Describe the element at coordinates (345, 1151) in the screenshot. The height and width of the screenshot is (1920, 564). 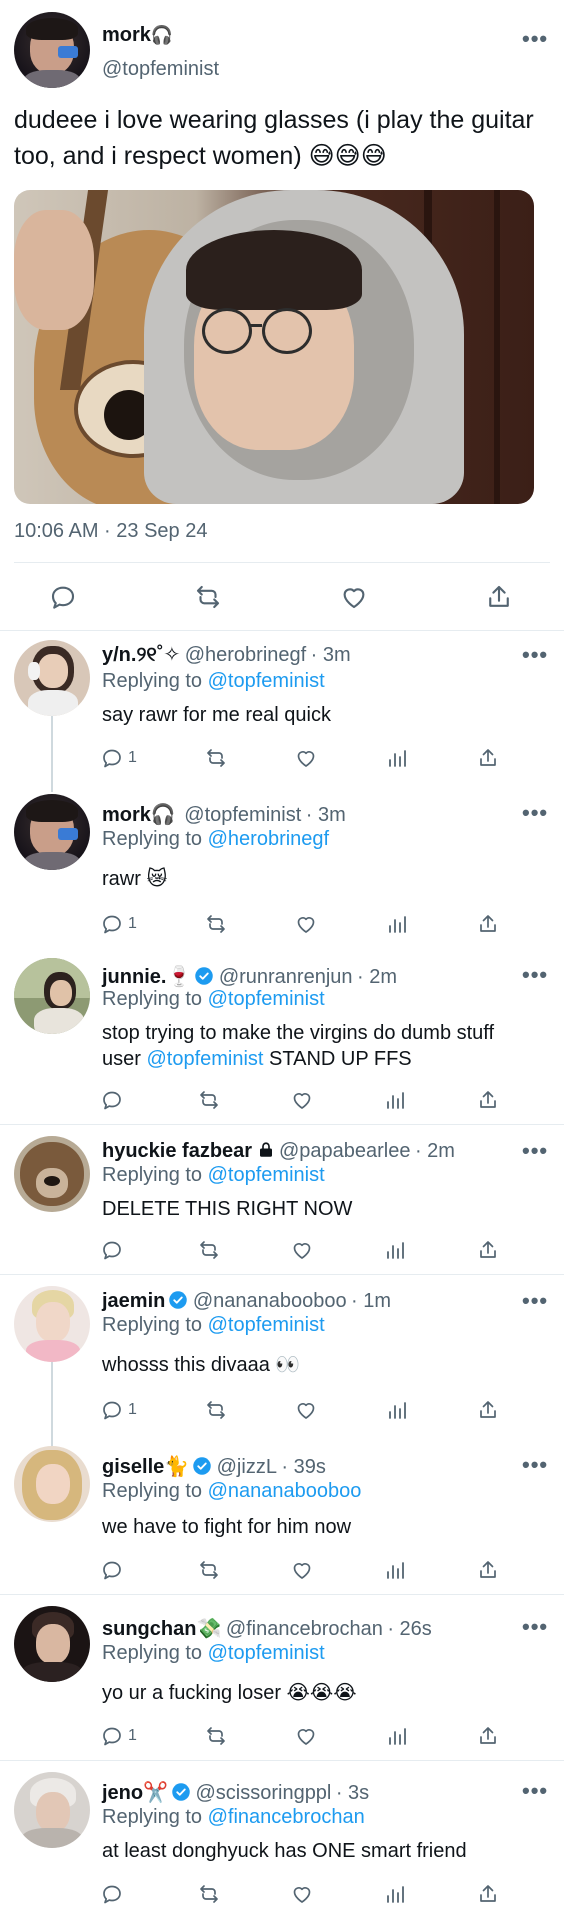
I see `reply-author-handle: @papabearlee` at that location.